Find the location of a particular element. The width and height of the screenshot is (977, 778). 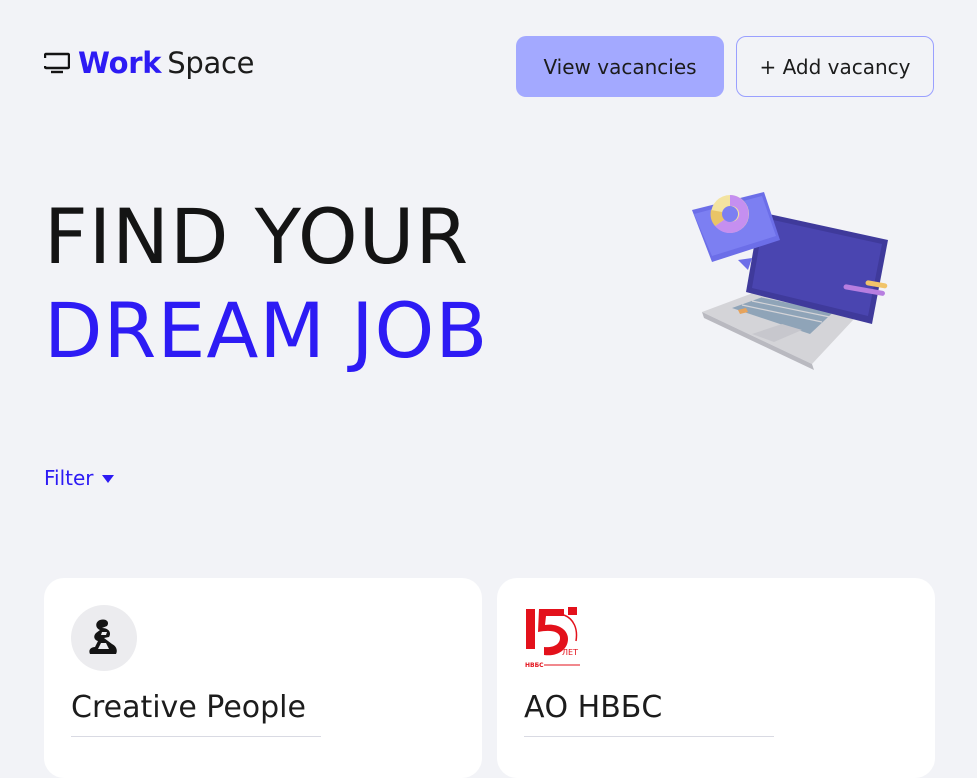

logo: Work Space is located at coordinates (149, 63).